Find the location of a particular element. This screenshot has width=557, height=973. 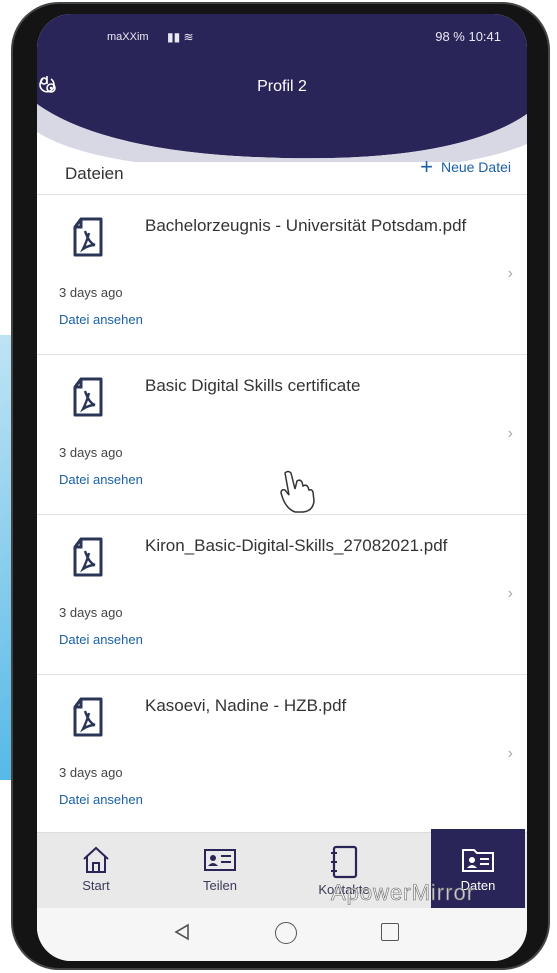

tab-start: Start is located at coordinates (96, 871).